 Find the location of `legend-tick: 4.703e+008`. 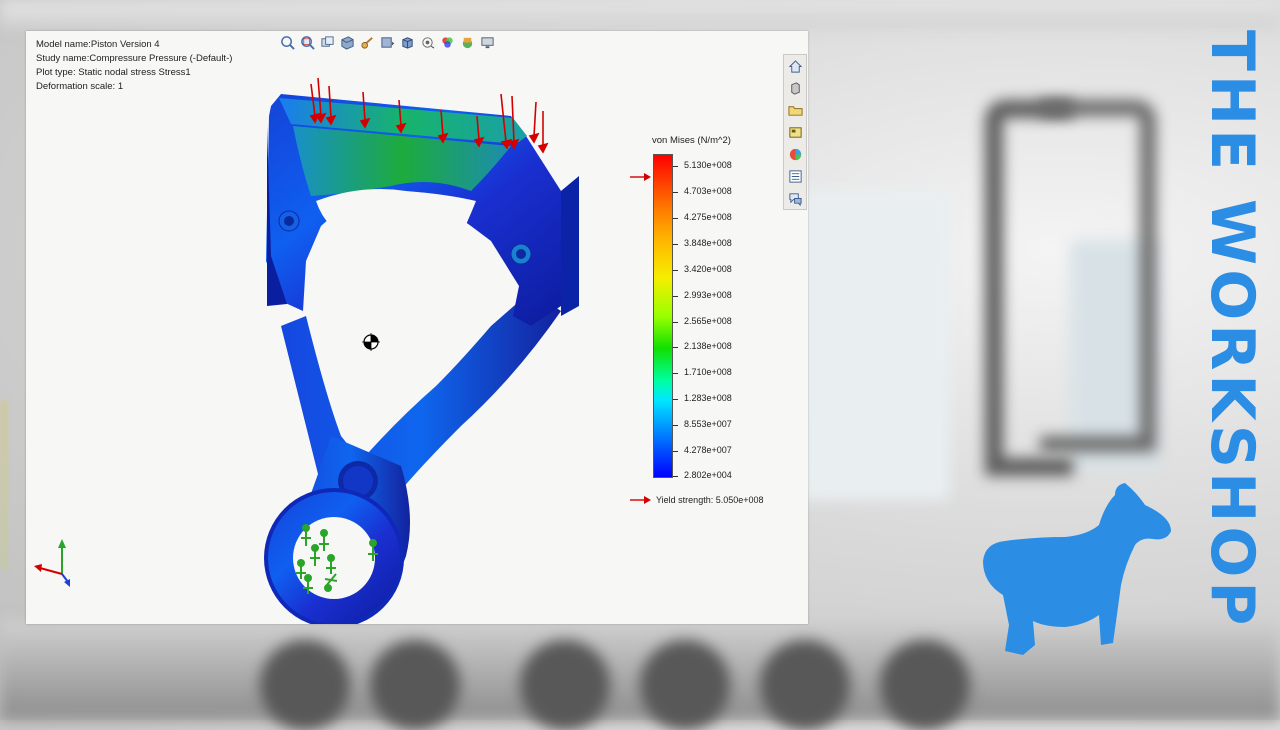

legend-tick: 4.703e+008 is located at coordinates (702, 191).